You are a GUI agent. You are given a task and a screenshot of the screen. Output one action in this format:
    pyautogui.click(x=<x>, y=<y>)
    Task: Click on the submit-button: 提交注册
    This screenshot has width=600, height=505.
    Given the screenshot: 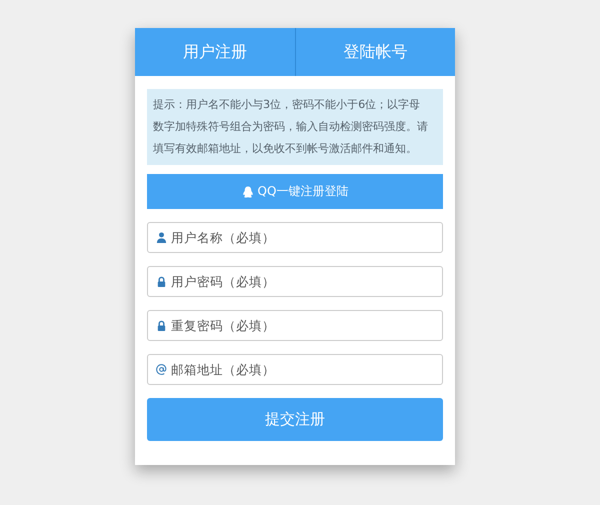 What is the action you would take?
    pyautogui.click(x=295, y=419)
    